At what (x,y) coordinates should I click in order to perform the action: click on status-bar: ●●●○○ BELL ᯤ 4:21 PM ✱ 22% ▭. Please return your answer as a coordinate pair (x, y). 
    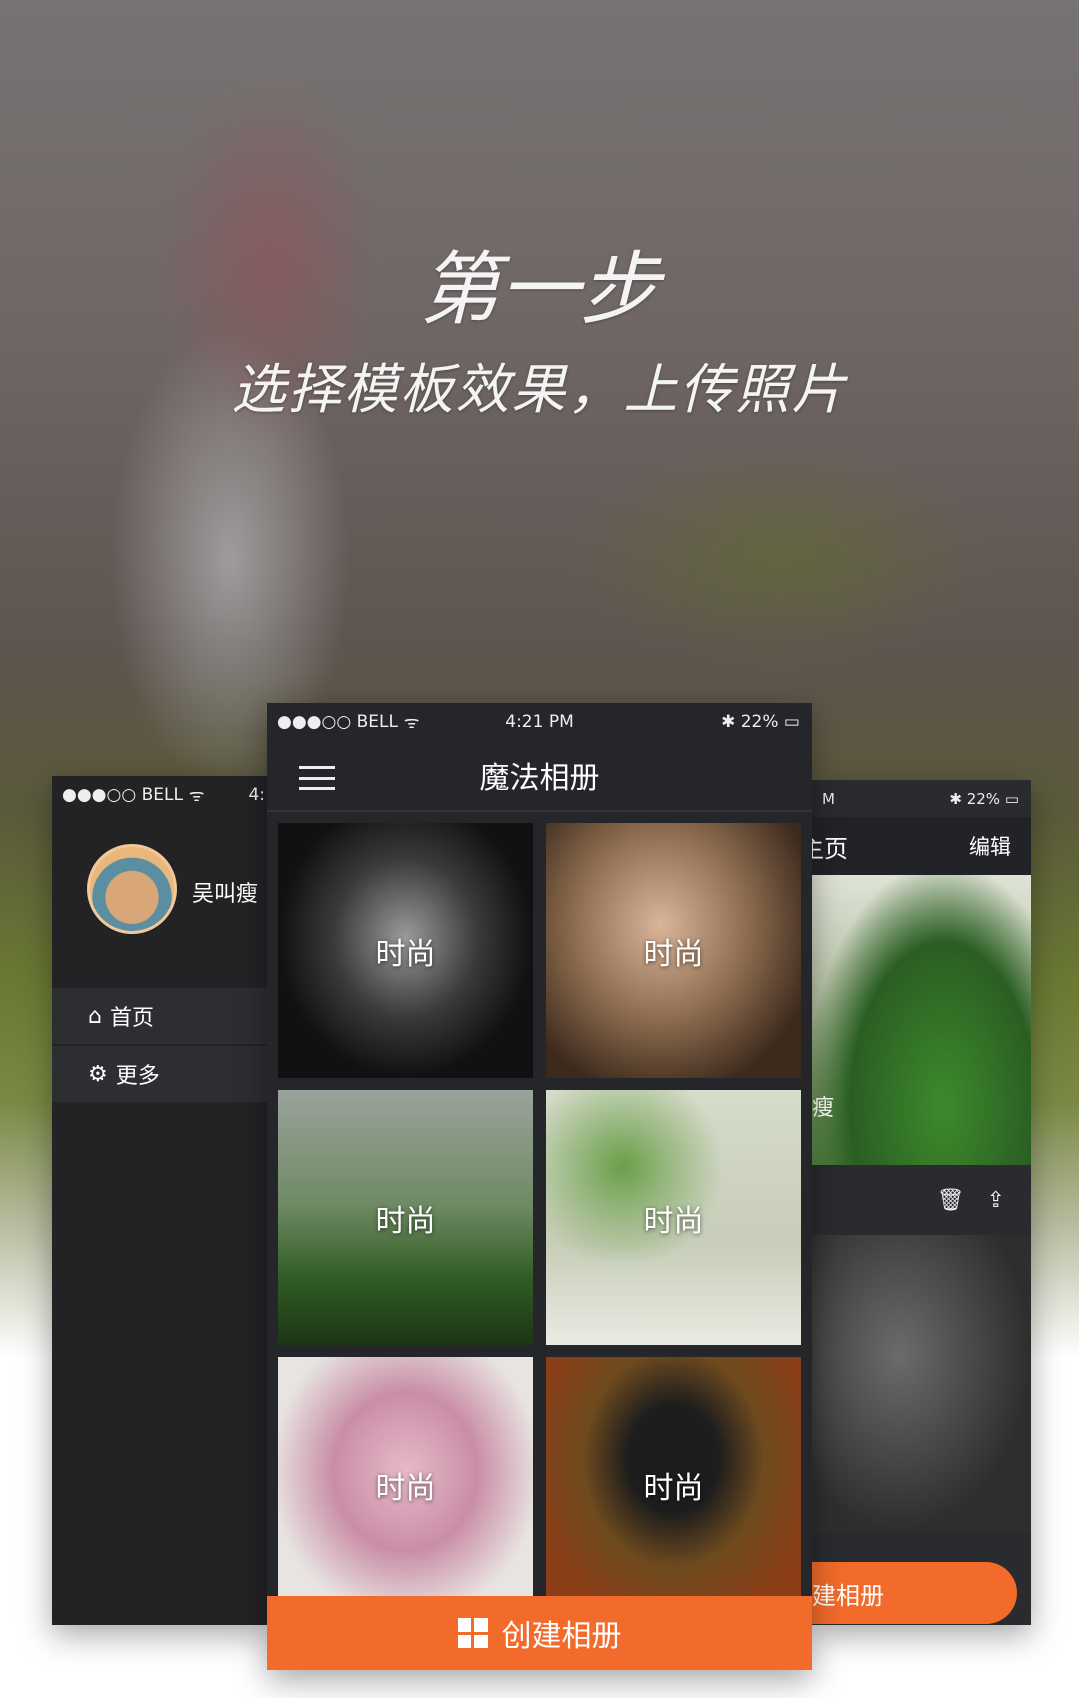
    Looking at the image, I should click on (539, 721).